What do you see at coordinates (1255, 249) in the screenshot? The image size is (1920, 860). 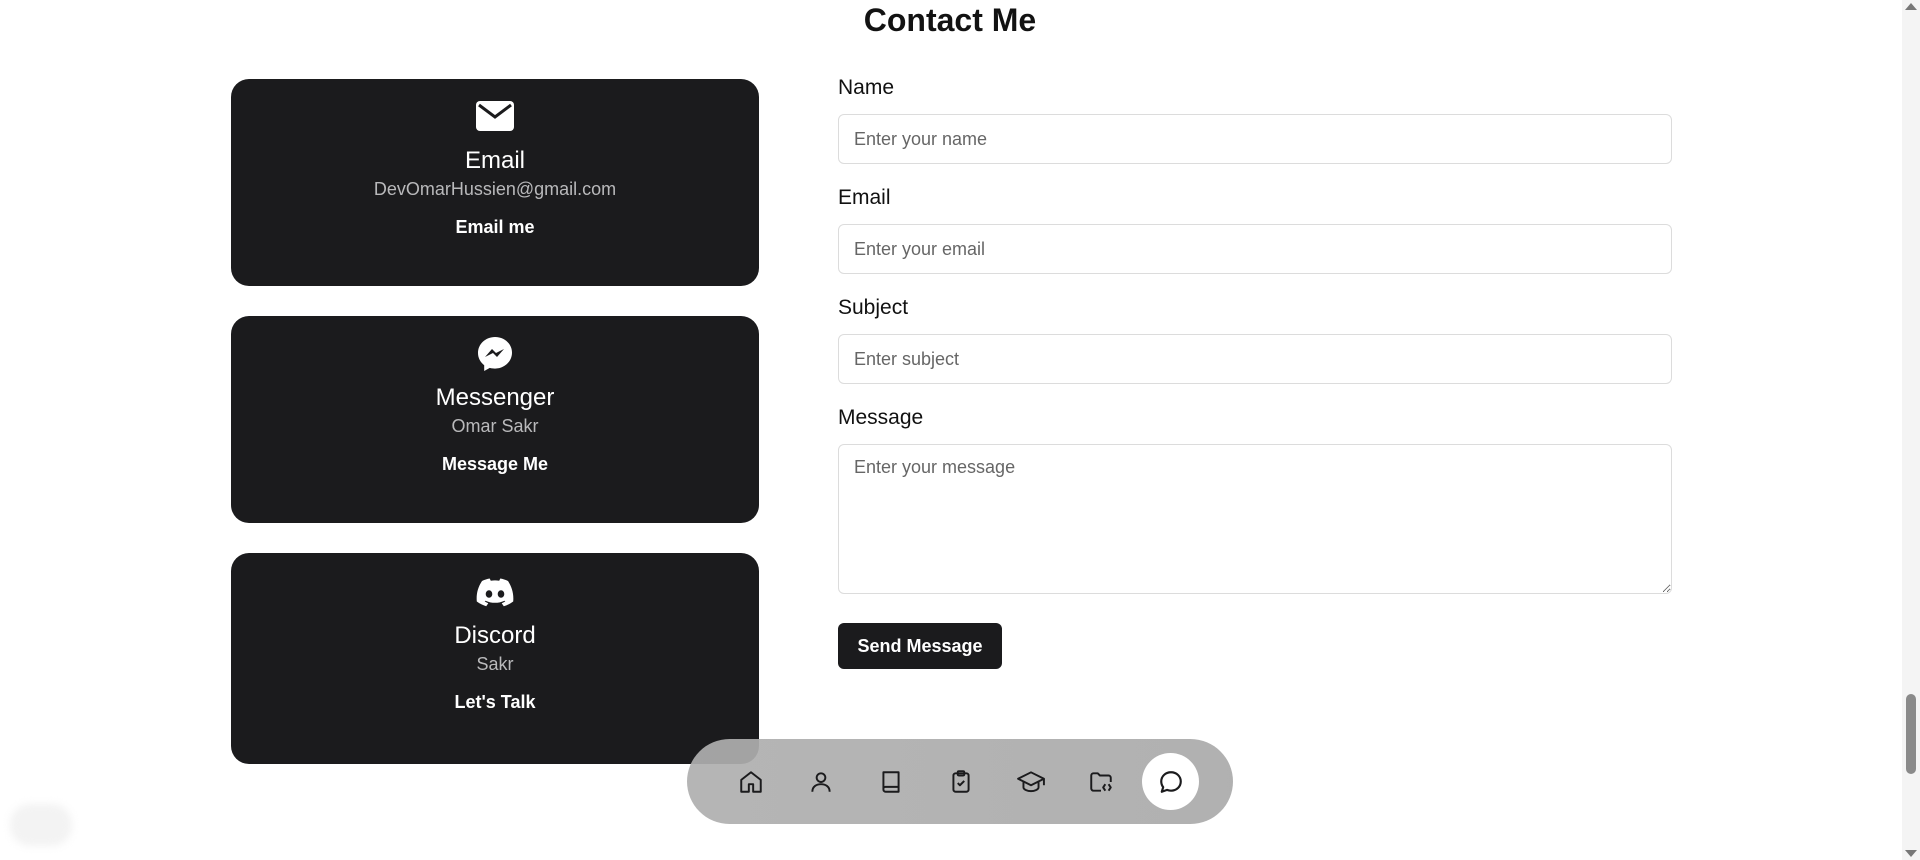 I see `email-input` at bounding box center [1255, 249].